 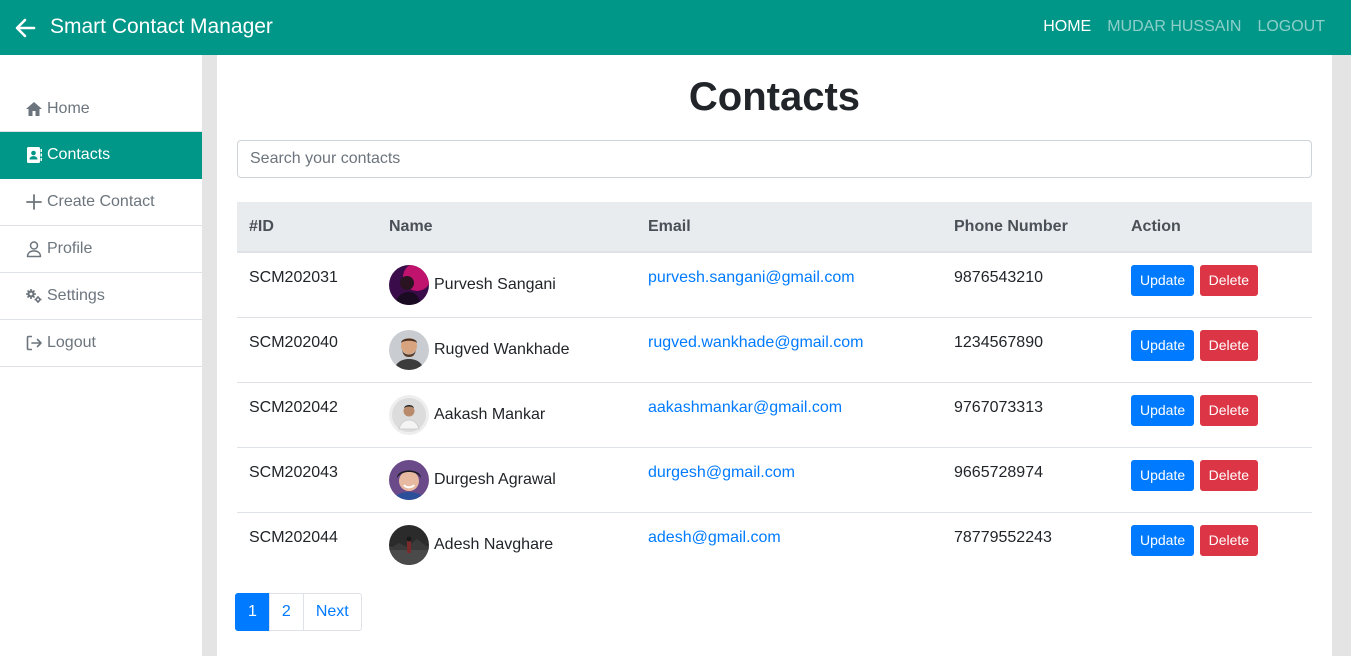 I want to click on contact-phone: 9876543210, so click(x=998, y=277).